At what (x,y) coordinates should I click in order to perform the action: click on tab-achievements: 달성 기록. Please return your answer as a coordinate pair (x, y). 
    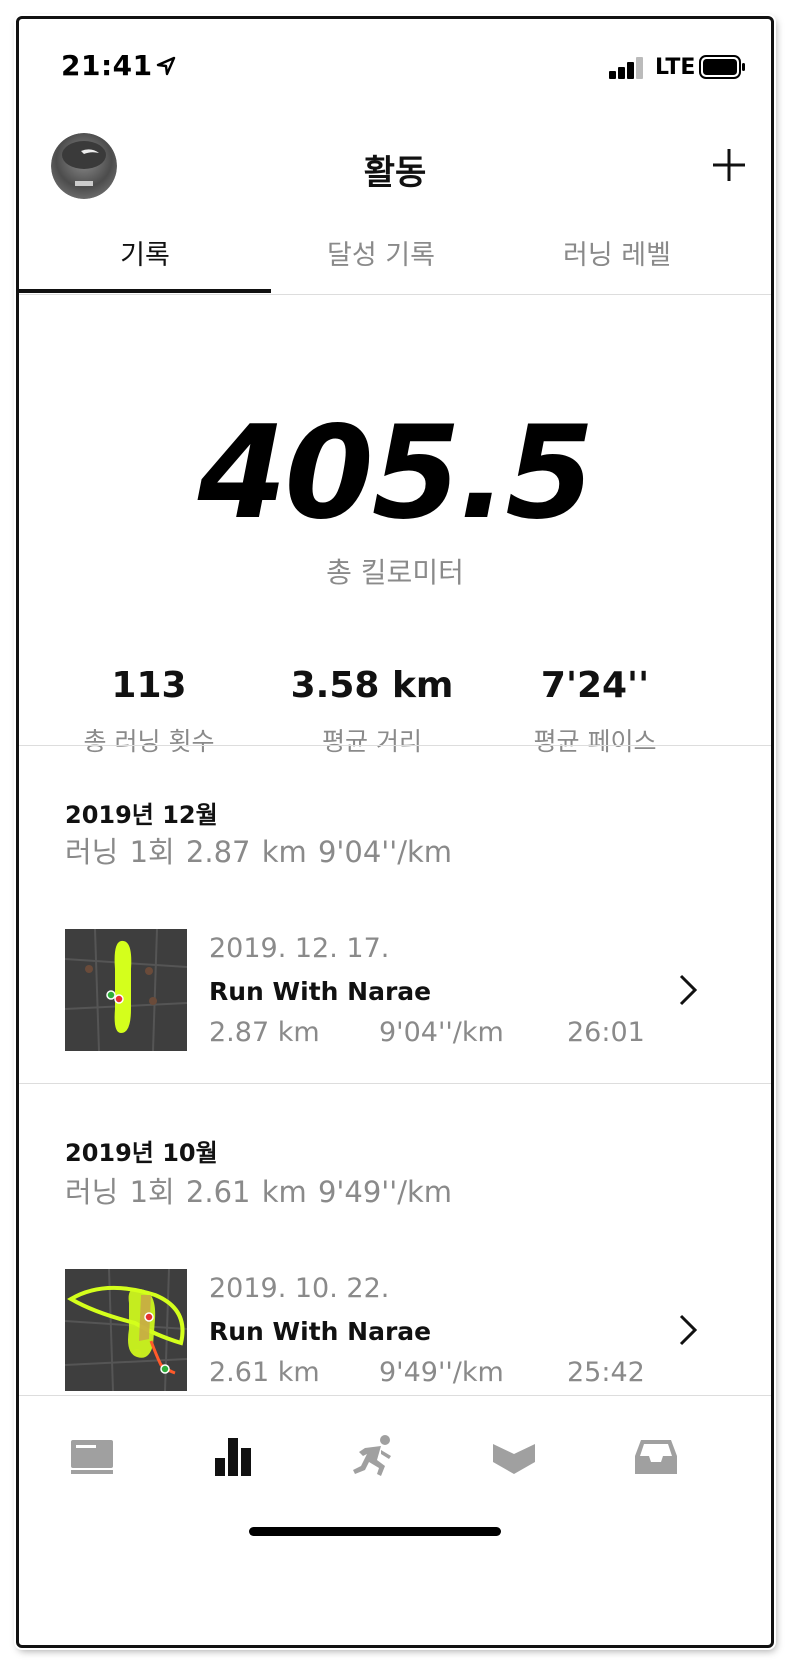
    Looking at the image, I should click on (381, 252).